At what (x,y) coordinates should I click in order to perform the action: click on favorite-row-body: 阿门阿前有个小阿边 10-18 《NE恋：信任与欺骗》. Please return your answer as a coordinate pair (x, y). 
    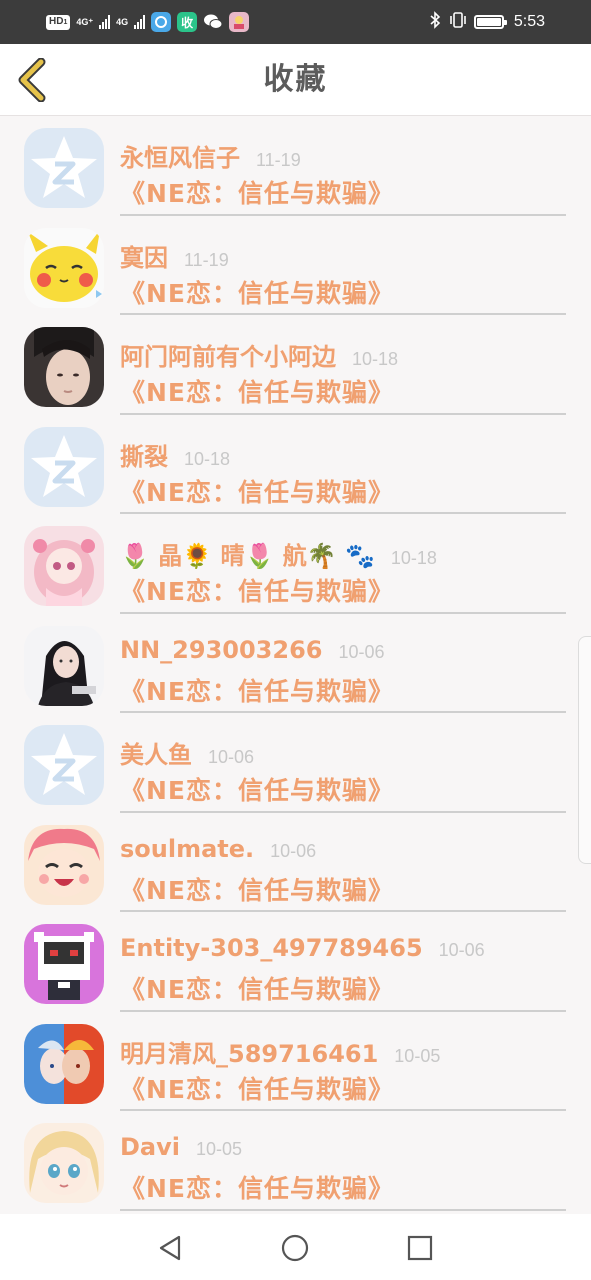
    Looking at the image, I should click on (343, 365).